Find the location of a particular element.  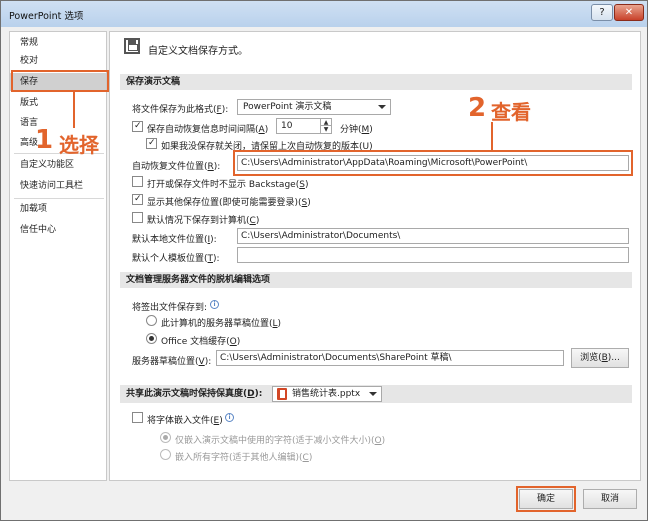

annotation-step1-number: 1 is located at coordinates (44, 140).